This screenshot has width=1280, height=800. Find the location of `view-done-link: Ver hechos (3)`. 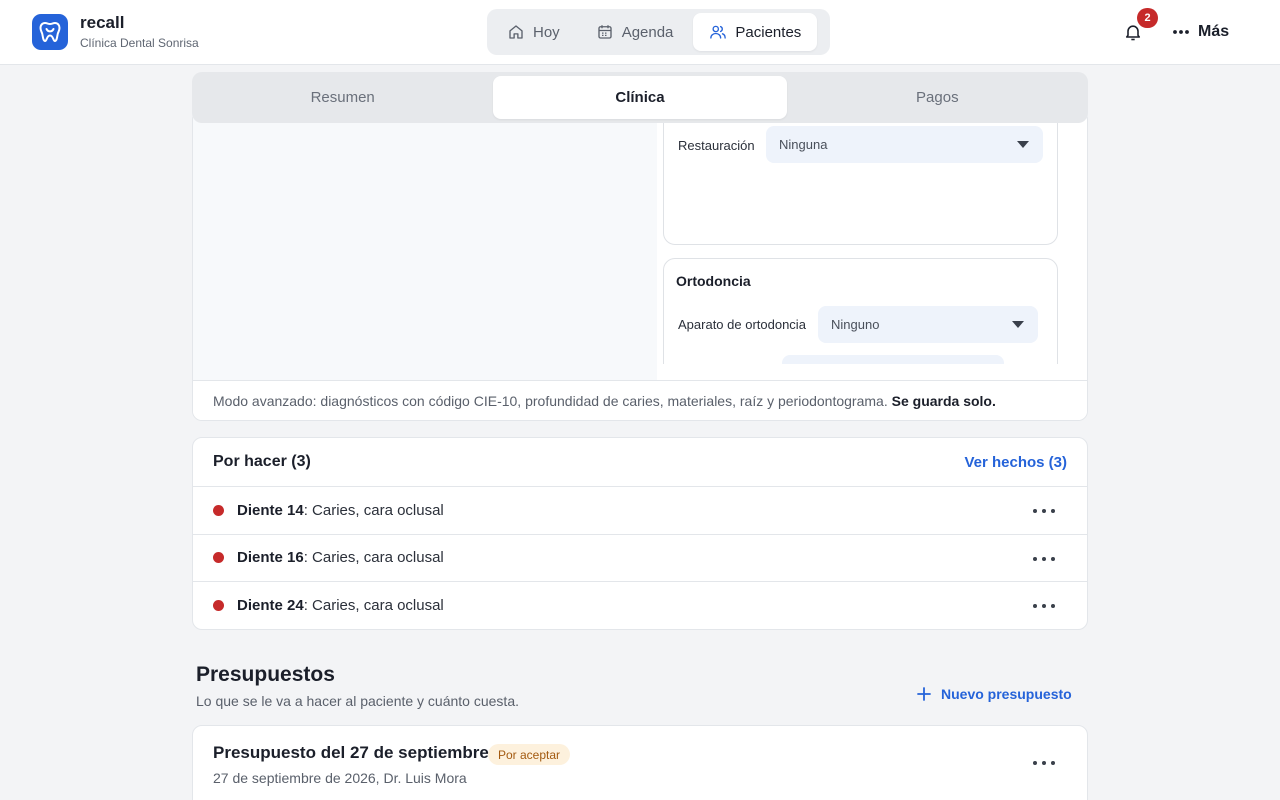

view-done-link: Ver hechos (3) is located at coordinates (1015, 462).